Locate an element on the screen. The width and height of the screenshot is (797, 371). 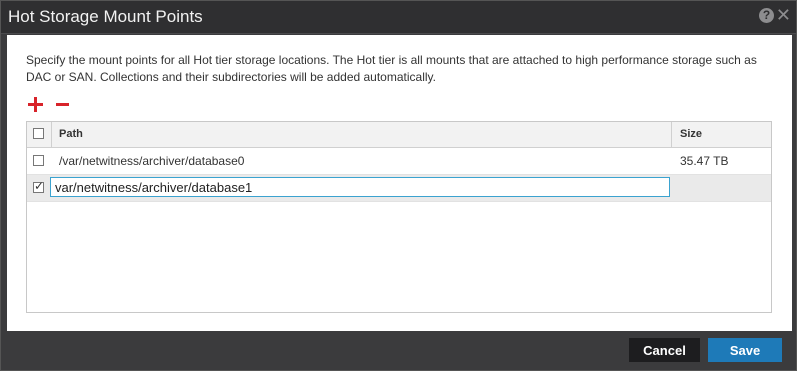
close-icon: ✕ is located at coordinates (783, 15).